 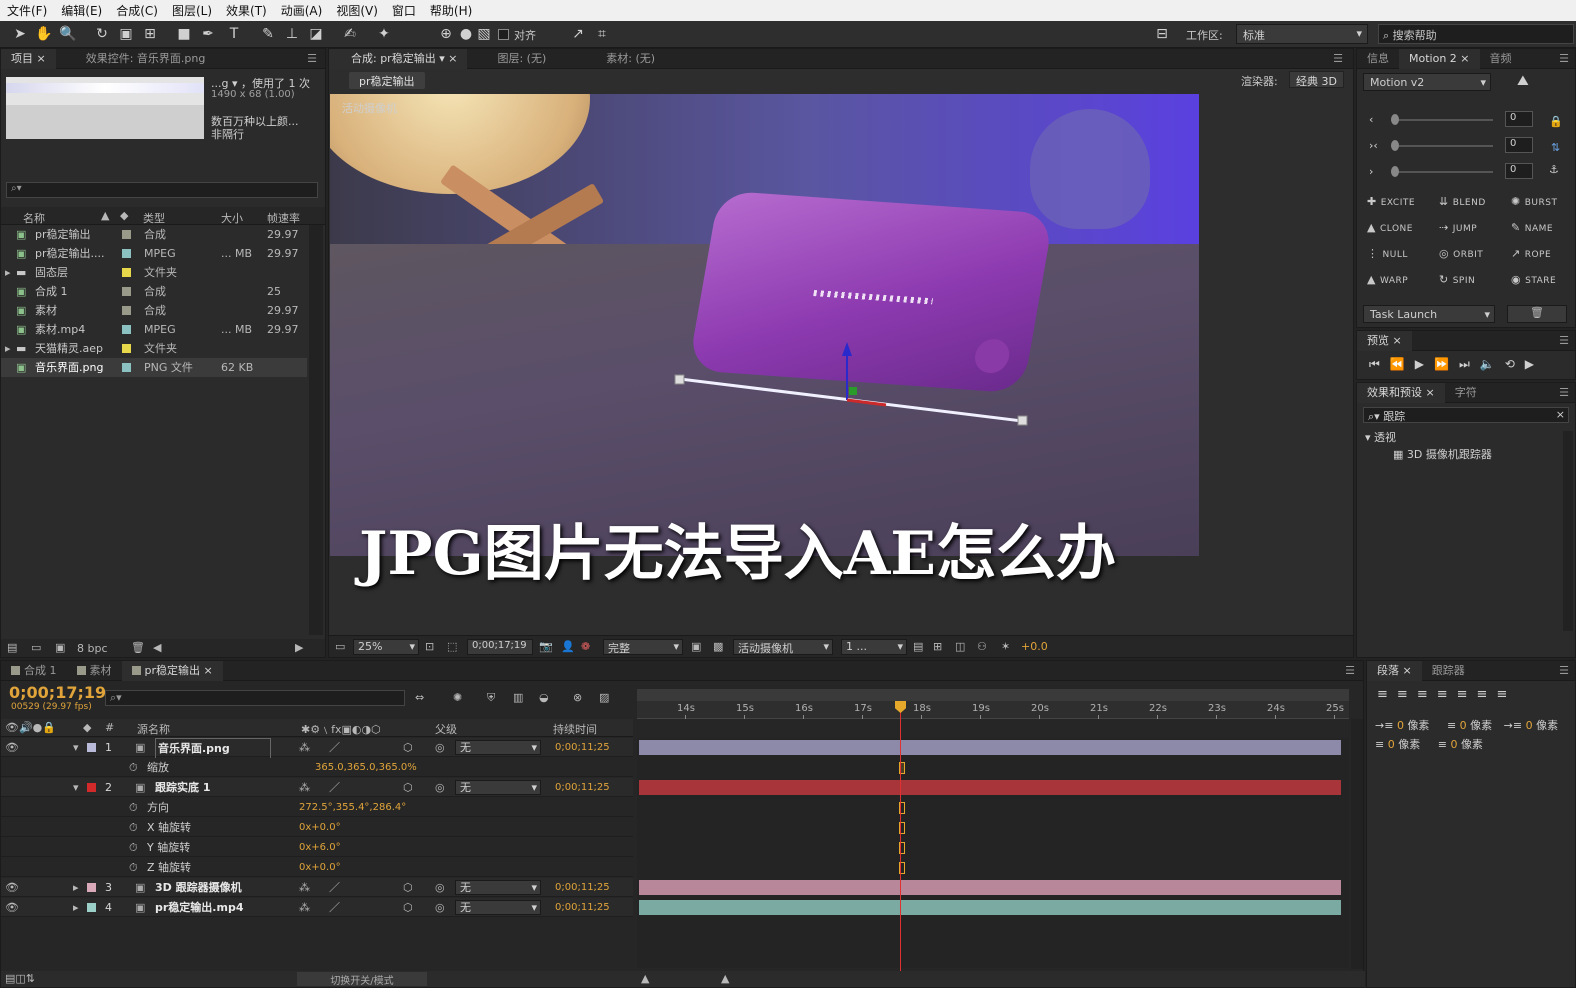 I want to click on alignment-buttons: ≡≡≡≡≡≡≡, so click(x=1446, y=694).